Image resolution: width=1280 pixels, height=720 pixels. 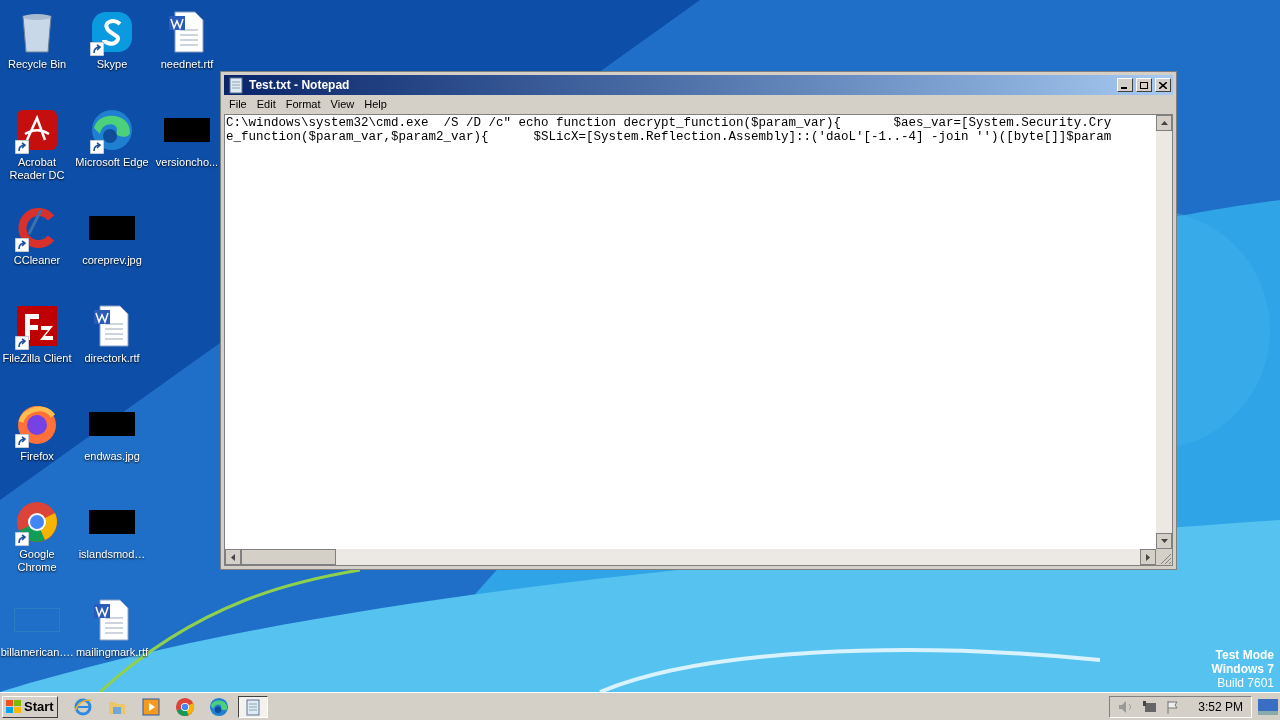 I want to click on network-icon, so click(x=1150, y=706).